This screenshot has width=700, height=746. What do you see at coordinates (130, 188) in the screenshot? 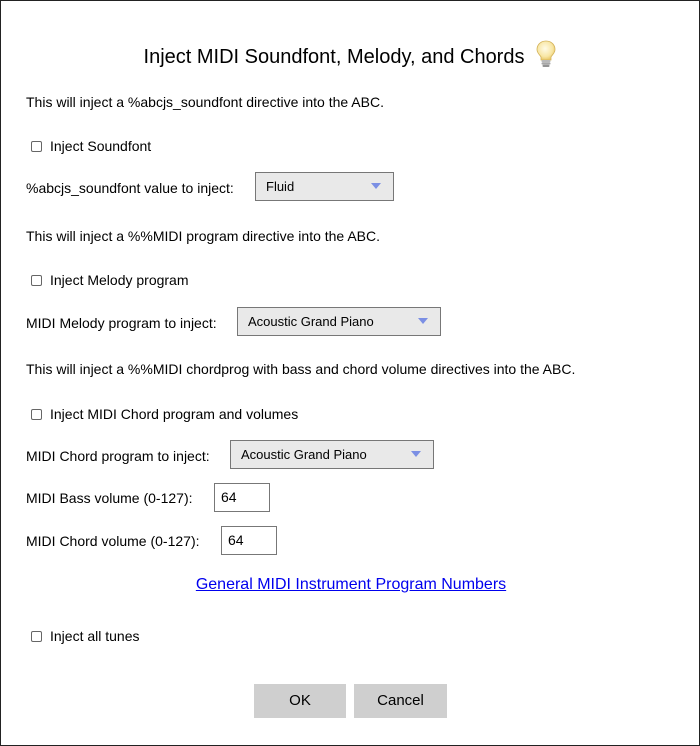
I see `soundfont-select-label: %abcjs_soundfont value to inject:` at bounding box center [130, 188].